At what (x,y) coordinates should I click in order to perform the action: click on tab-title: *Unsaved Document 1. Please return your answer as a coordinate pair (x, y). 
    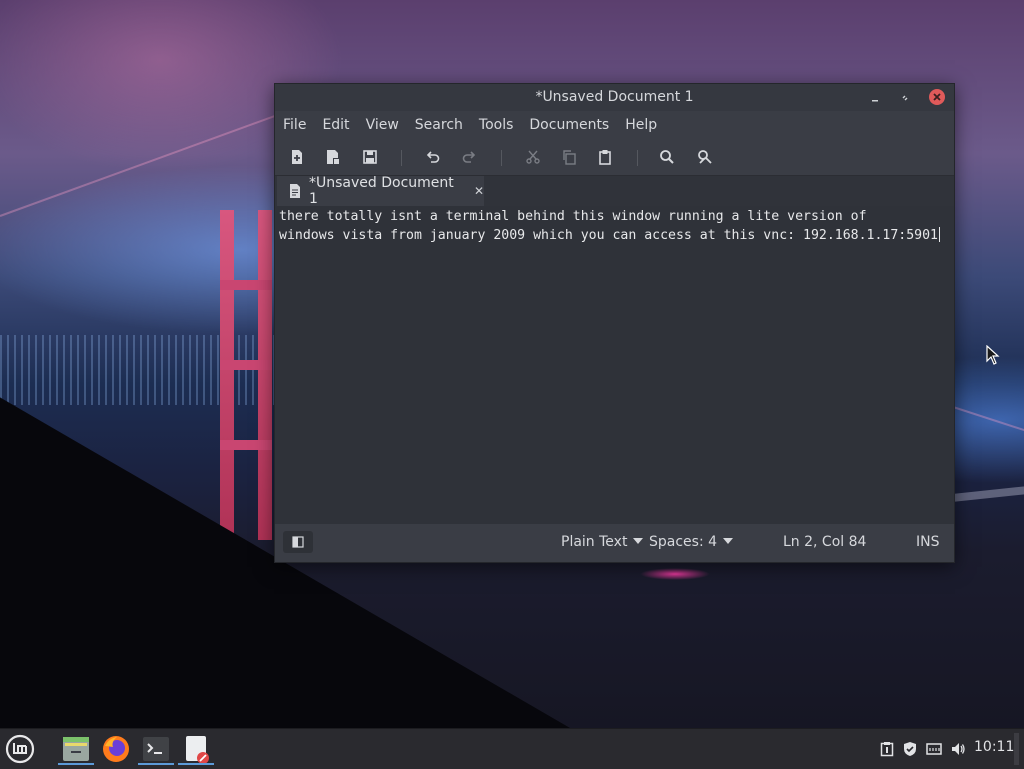
    Looking at the image, I should click on (381, 191).